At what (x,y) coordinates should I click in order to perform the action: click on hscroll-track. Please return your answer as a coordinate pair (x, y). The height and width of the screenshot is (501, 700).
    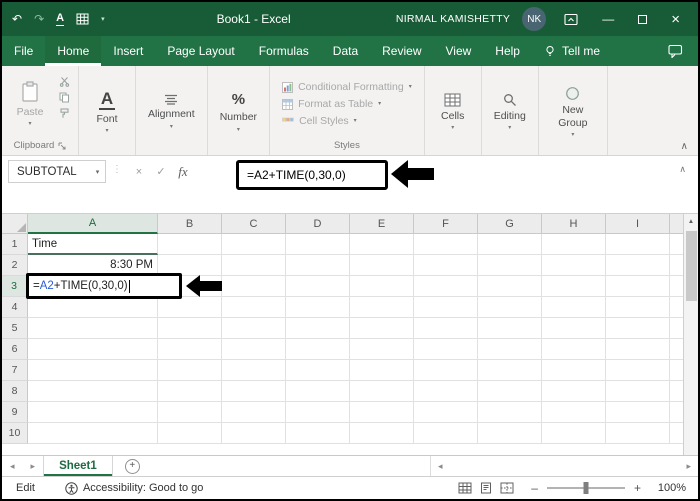
    Looking at the image, I should click on (564, 466).